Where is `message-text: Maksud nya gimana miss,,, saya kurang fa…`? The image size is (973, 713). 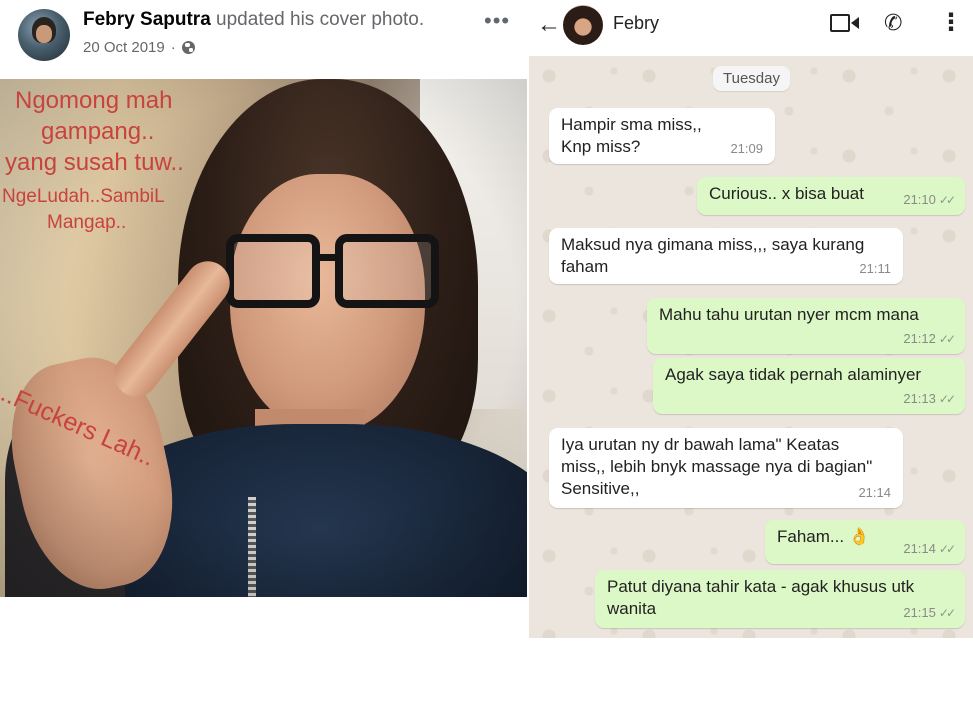
message-text: Maksud nya gimana miss,,, saya kurang fa… is located at coordinates (713, 255).